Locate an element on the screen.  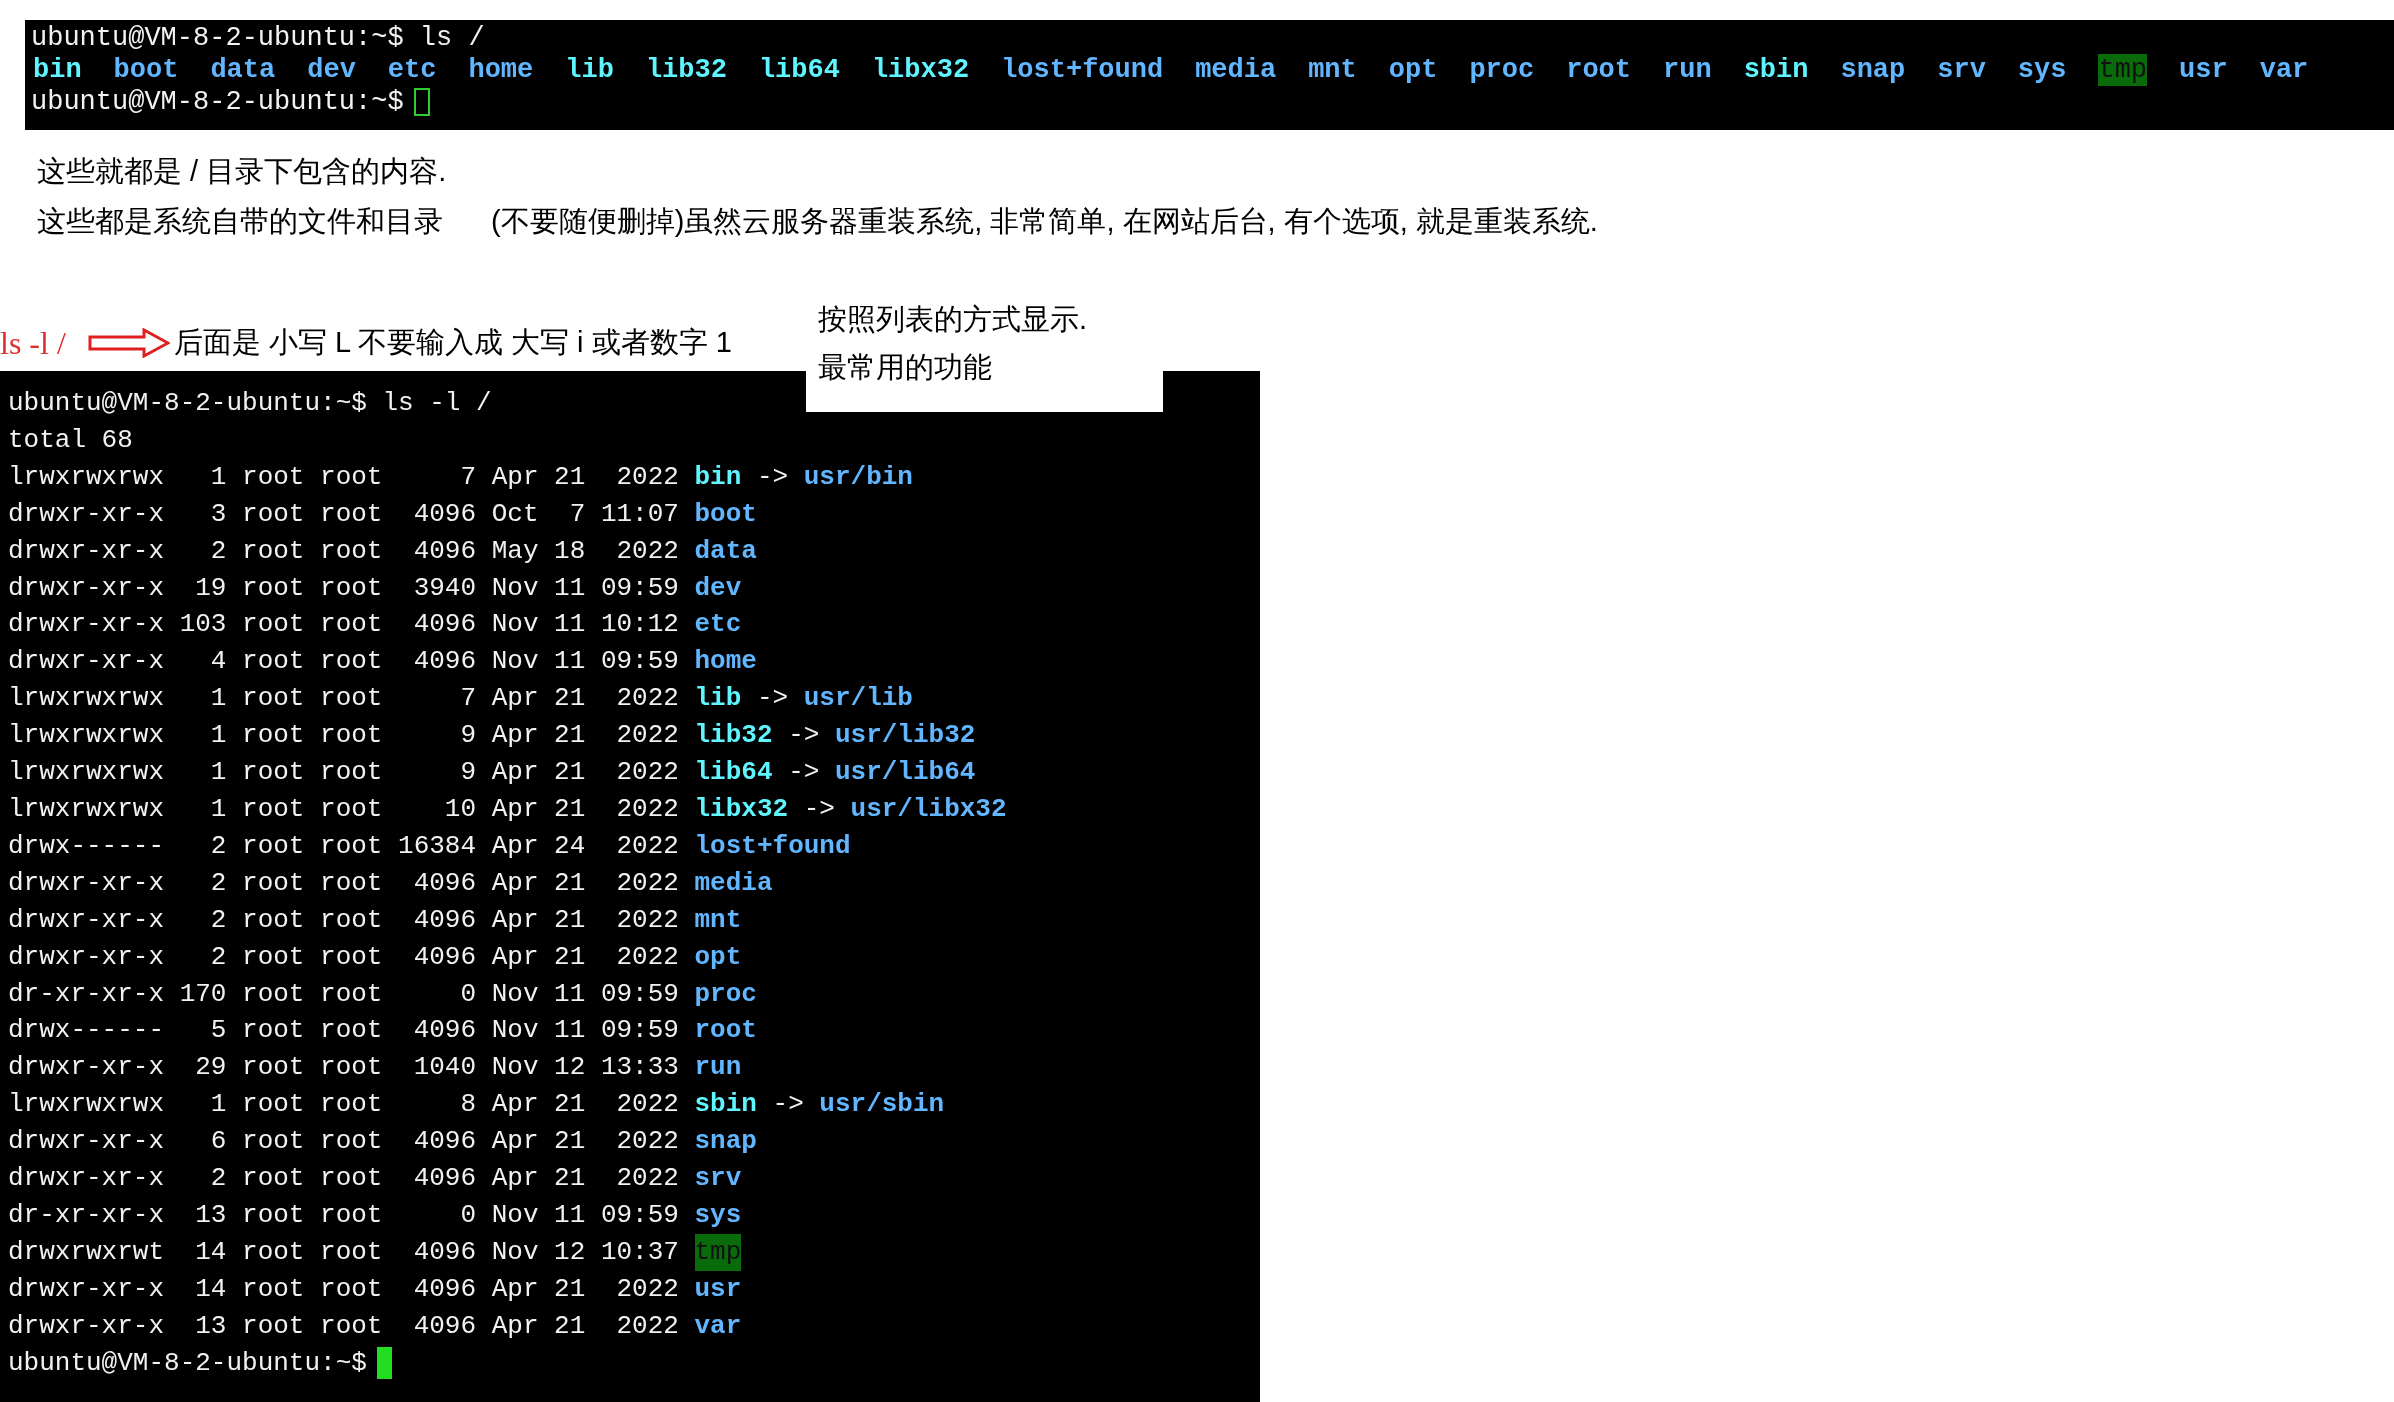
callout-text: 最常用的功能 is located at coordinates (905, 367).